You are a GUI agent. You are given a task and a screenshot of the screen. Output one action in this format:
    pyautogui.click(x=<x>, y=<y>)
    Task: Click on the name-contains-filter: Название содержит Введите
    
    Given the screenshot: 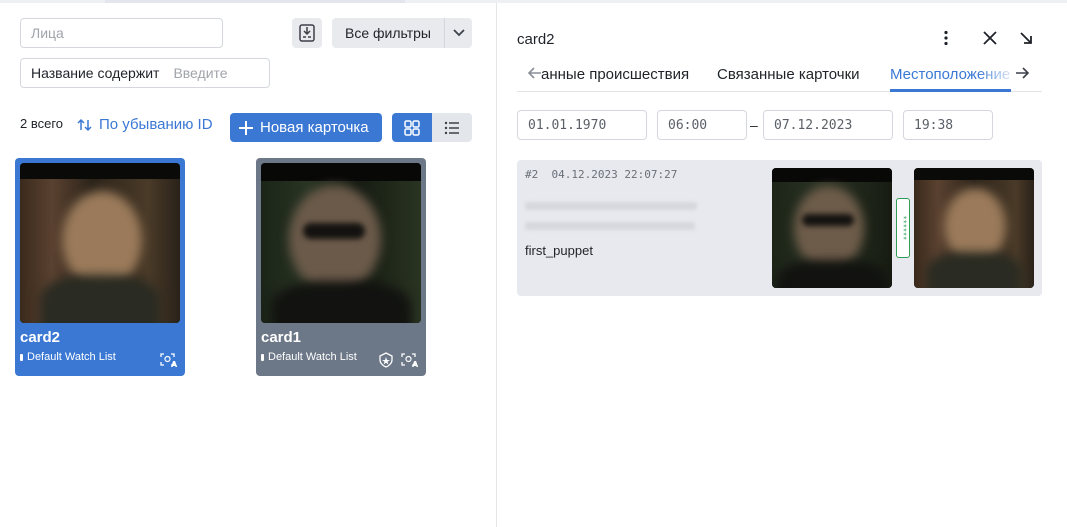 What is the action you would take?
    pyautogui.click(x=145, y=73)
    